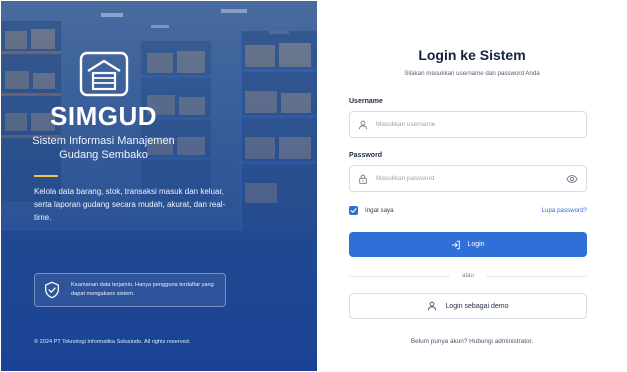 The height and width of the screenshot is (372, 627). I want to click on divider-text: atau, so click(468, 276).